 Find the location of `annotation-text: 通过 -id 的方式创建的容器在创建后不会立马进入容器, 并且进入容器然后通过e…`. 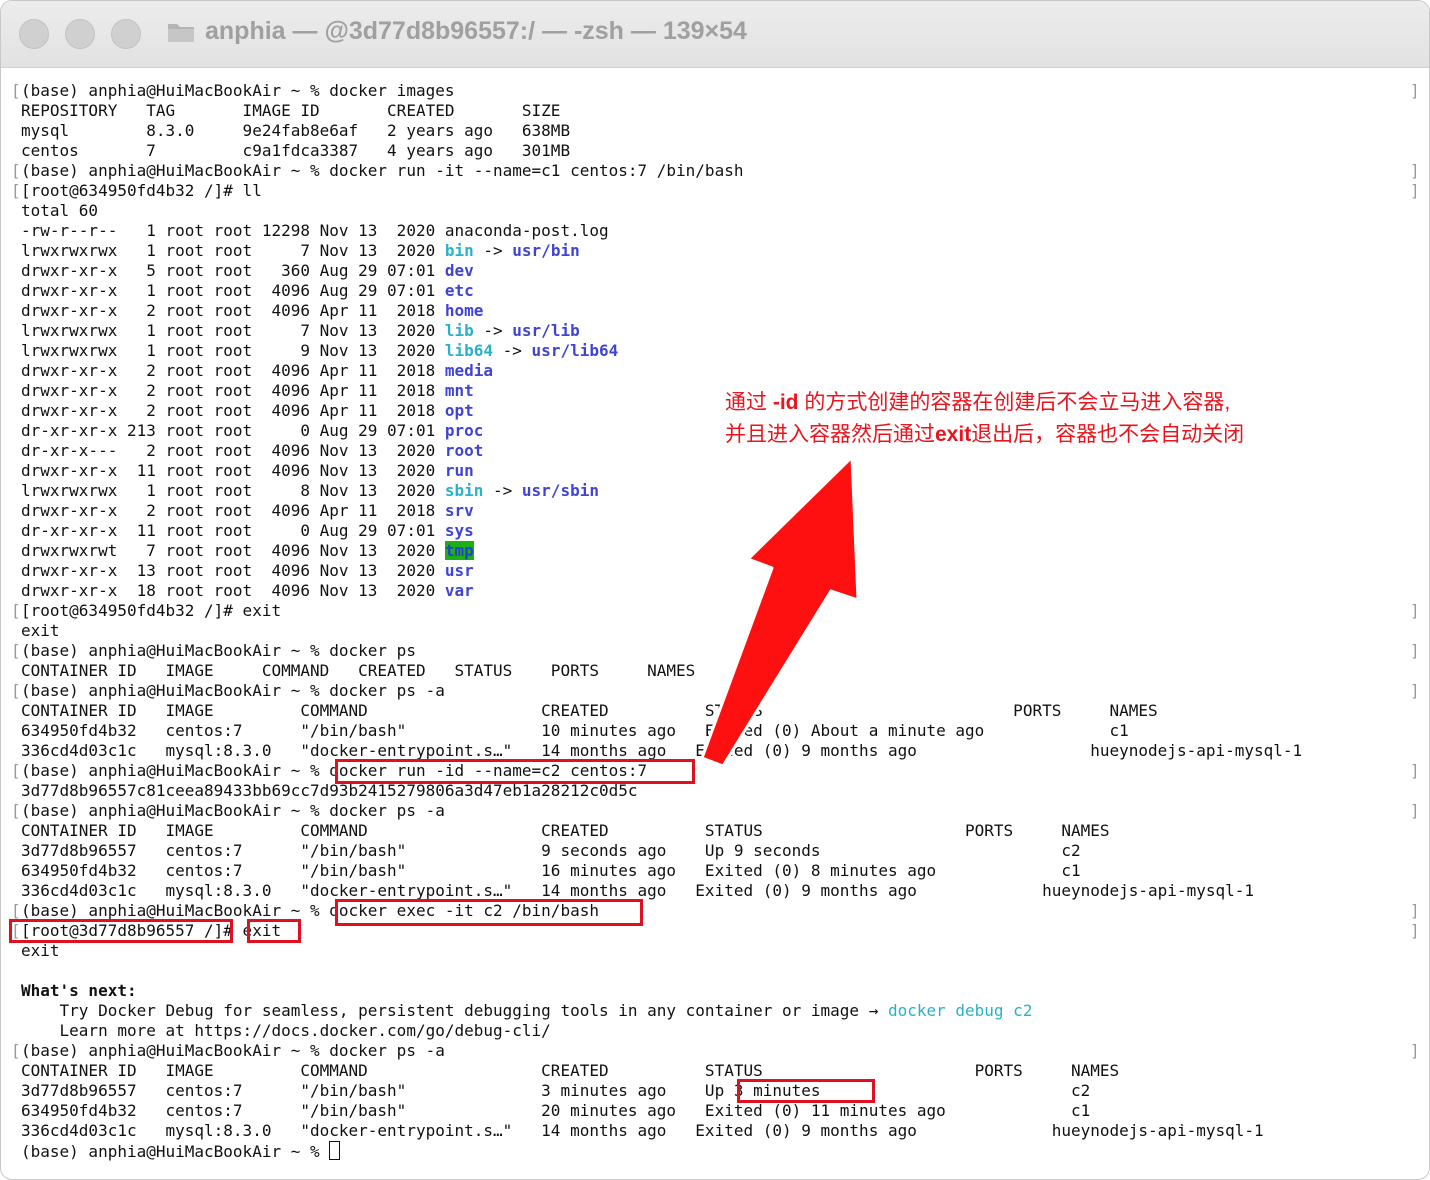

annotation-text: 通过 -id 的方式创建的容器在创建后不会立马进入容器, 并且进入容器然后通过e… is located at coordinates (984, 419).